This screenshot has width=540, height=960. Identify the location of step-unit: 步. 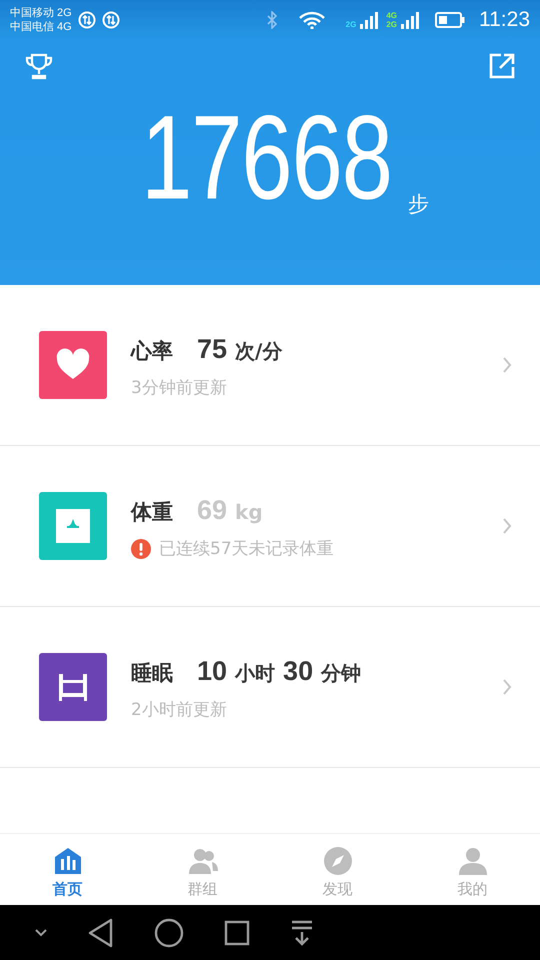
(418, 204).